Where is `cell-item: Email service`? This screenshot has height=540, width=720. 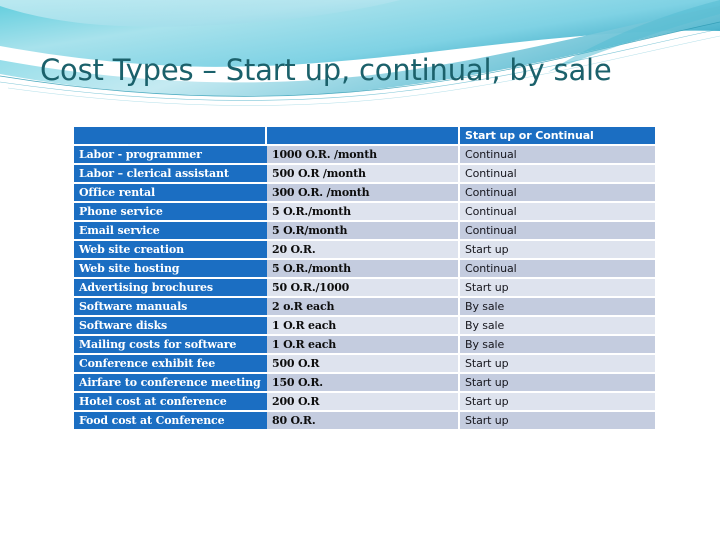
cell-item: Email service is located at coordinates (170, 230).